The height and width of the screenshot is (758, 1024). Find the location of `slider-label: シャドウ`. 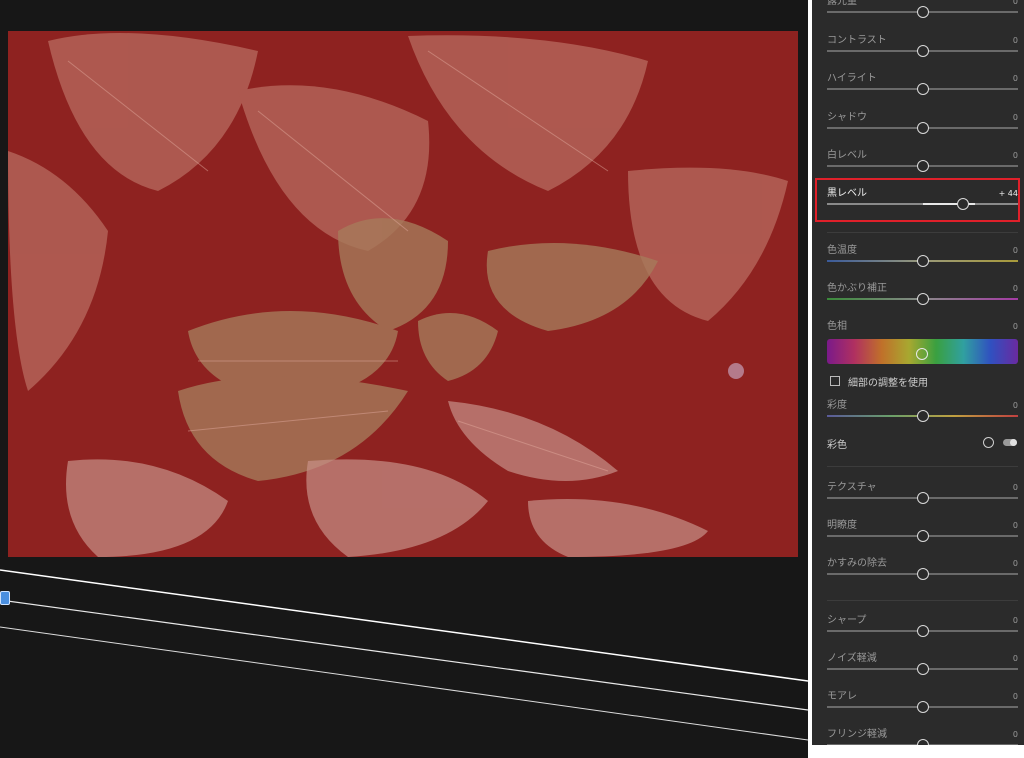

slider-label: シャドウ is located at coordinates (847, 117).